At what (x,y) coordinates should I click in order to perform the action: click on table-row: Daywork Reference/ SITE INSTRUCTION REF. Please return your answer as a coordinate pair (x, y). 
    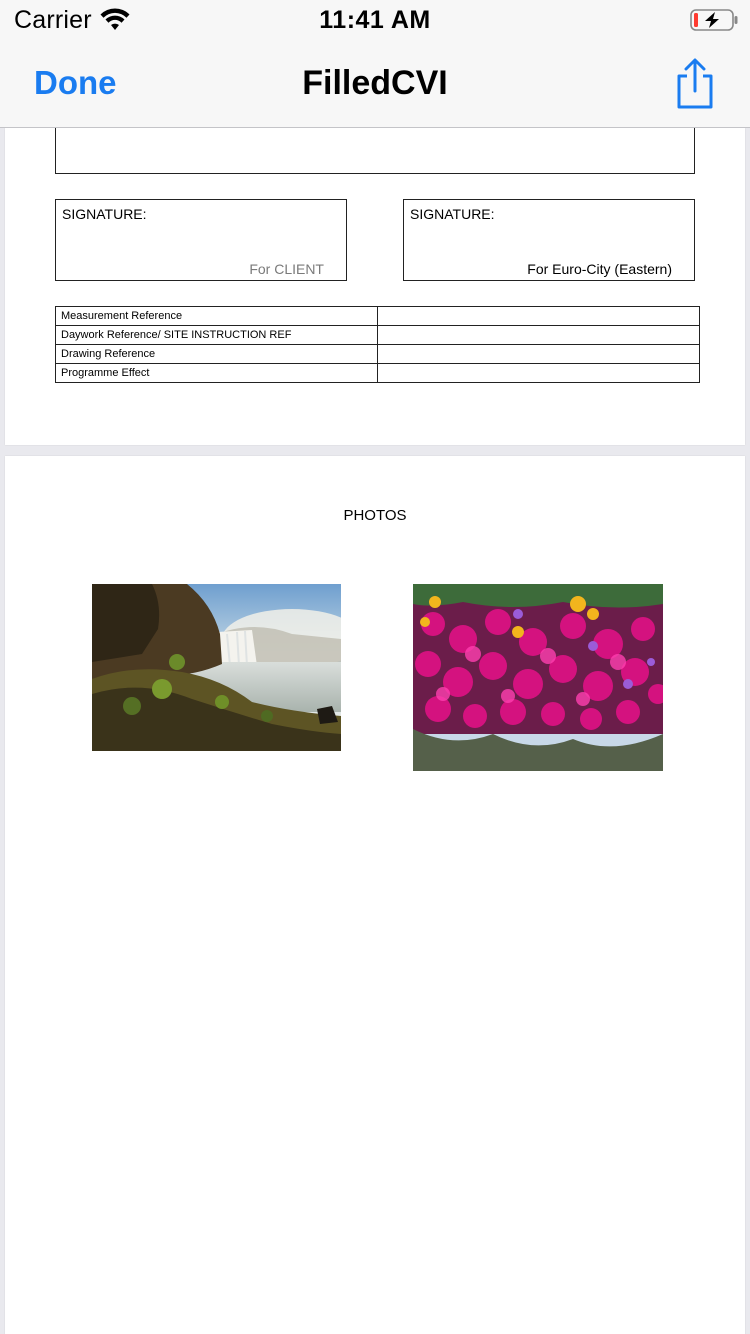
    Looking at the image, I should click on (377, 335).